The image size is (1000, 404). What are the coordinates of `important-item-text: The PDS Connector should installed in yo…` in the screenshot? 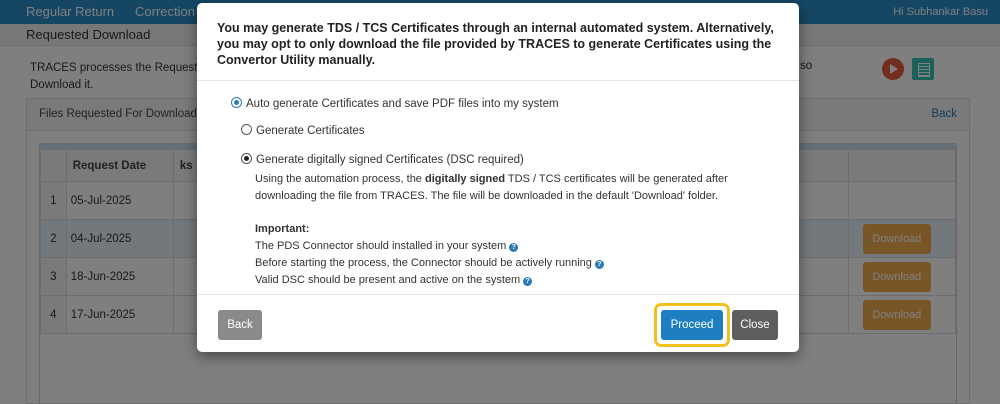 It's located at (381, 246).